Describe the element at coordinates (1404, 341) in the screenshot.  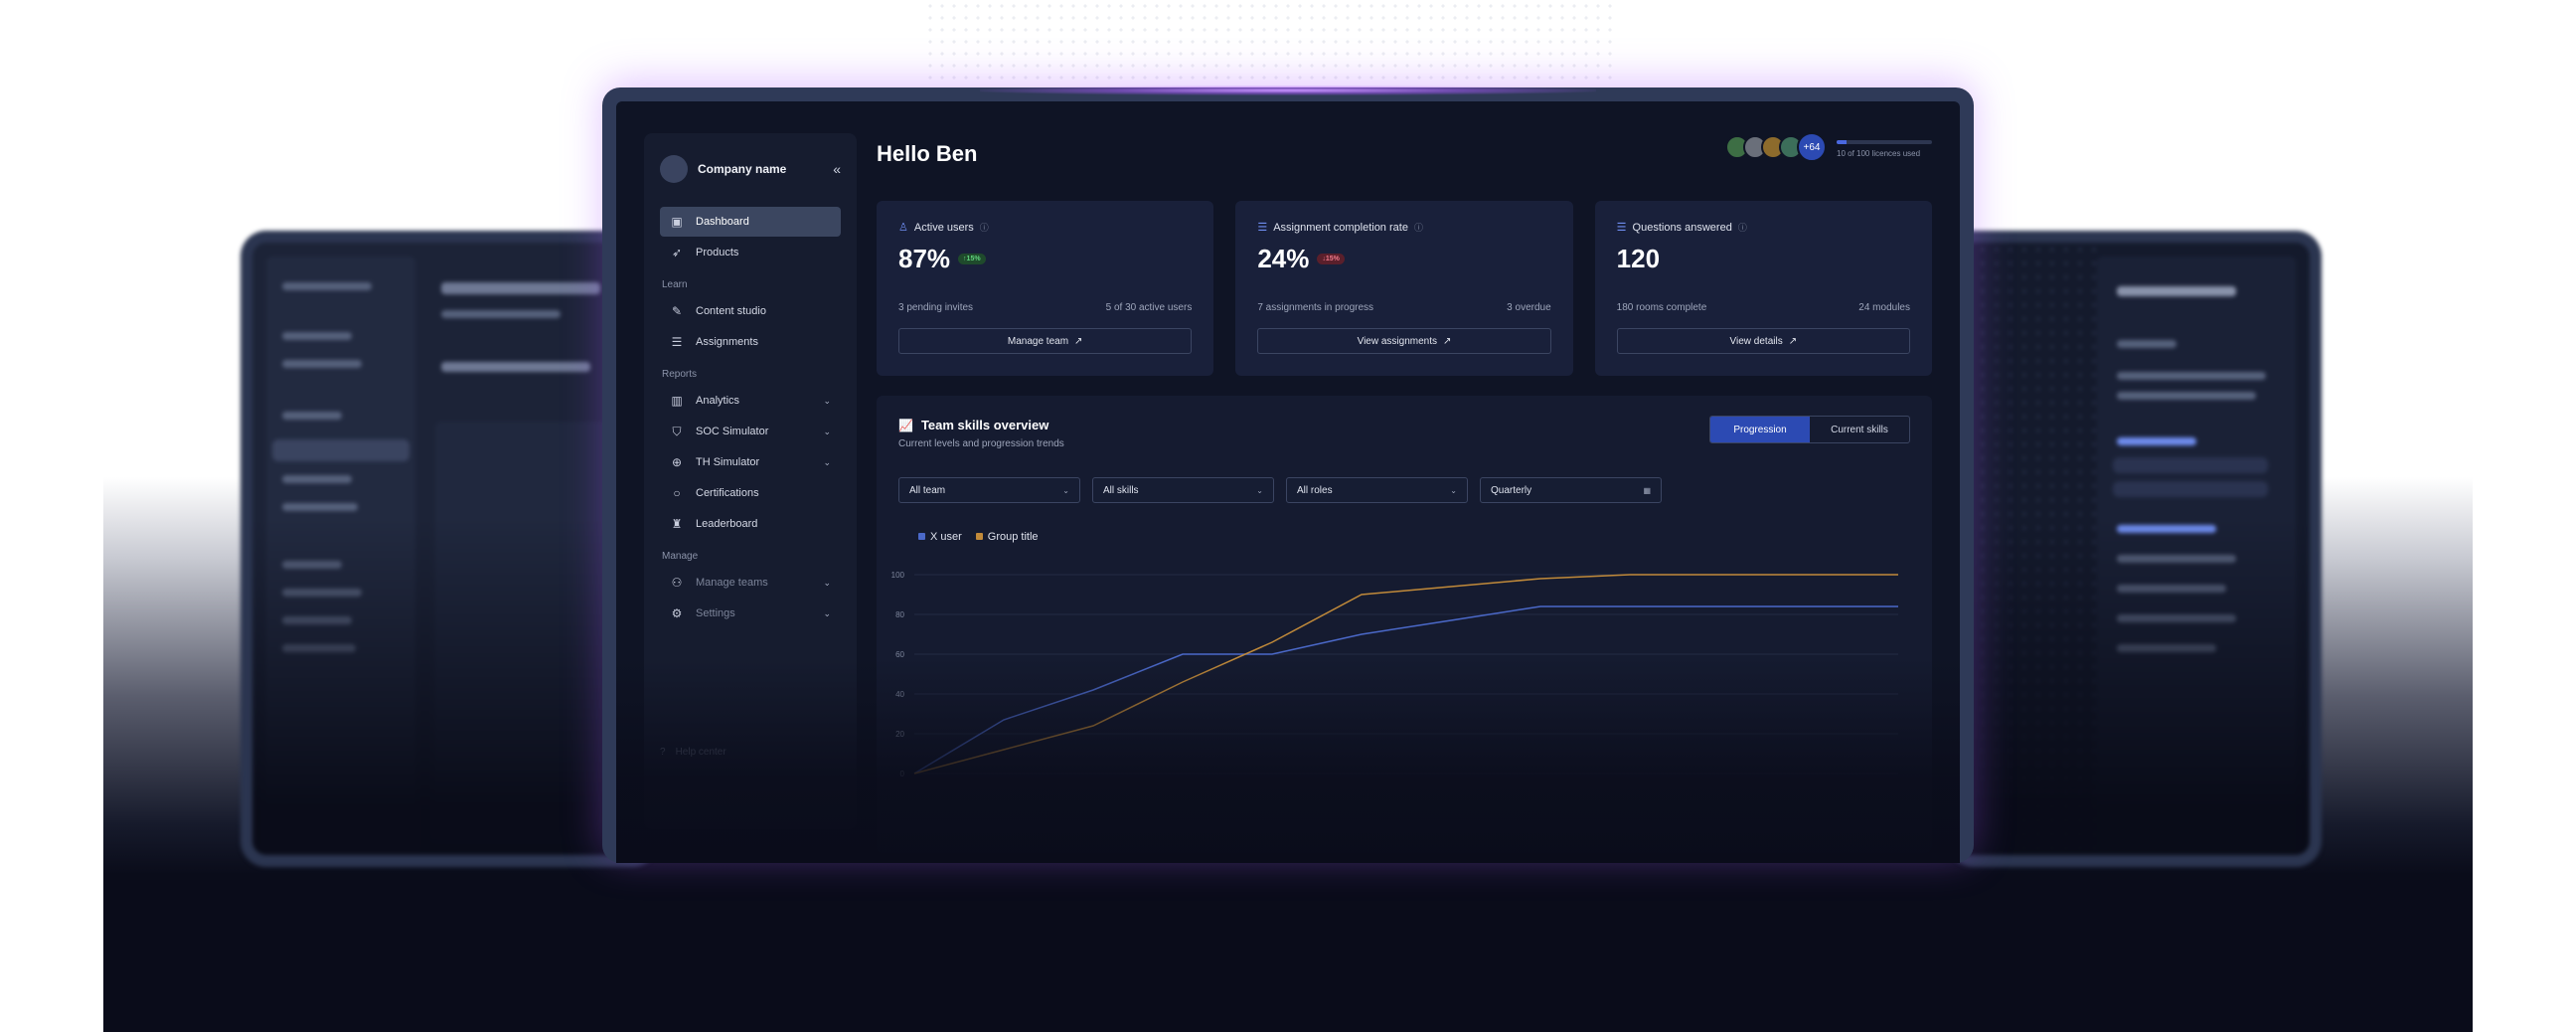
I see `view-assignments-button: View assignments ↗` at that location.